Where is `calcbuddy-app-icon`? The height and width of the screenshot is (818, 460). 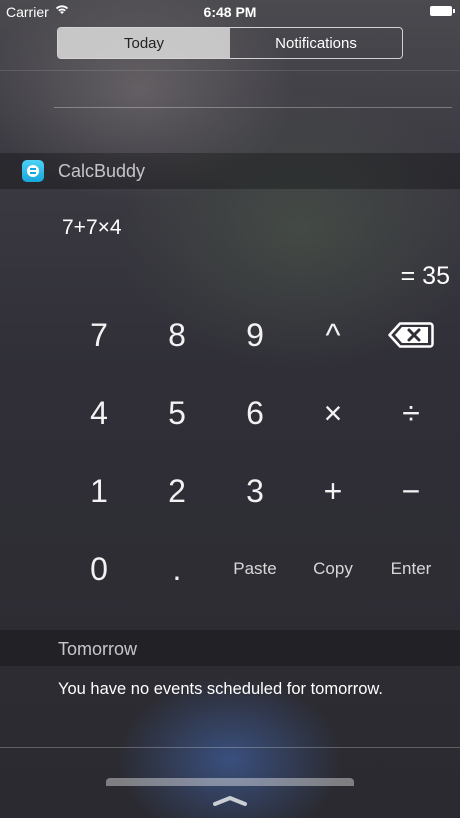
calcbuddy-app-icon is located at coordinates (33, 171).